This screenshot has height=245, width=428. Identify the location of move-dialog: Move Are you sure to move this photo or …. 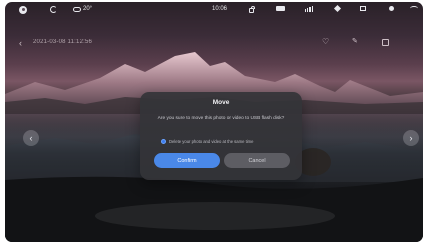
(221, 136).